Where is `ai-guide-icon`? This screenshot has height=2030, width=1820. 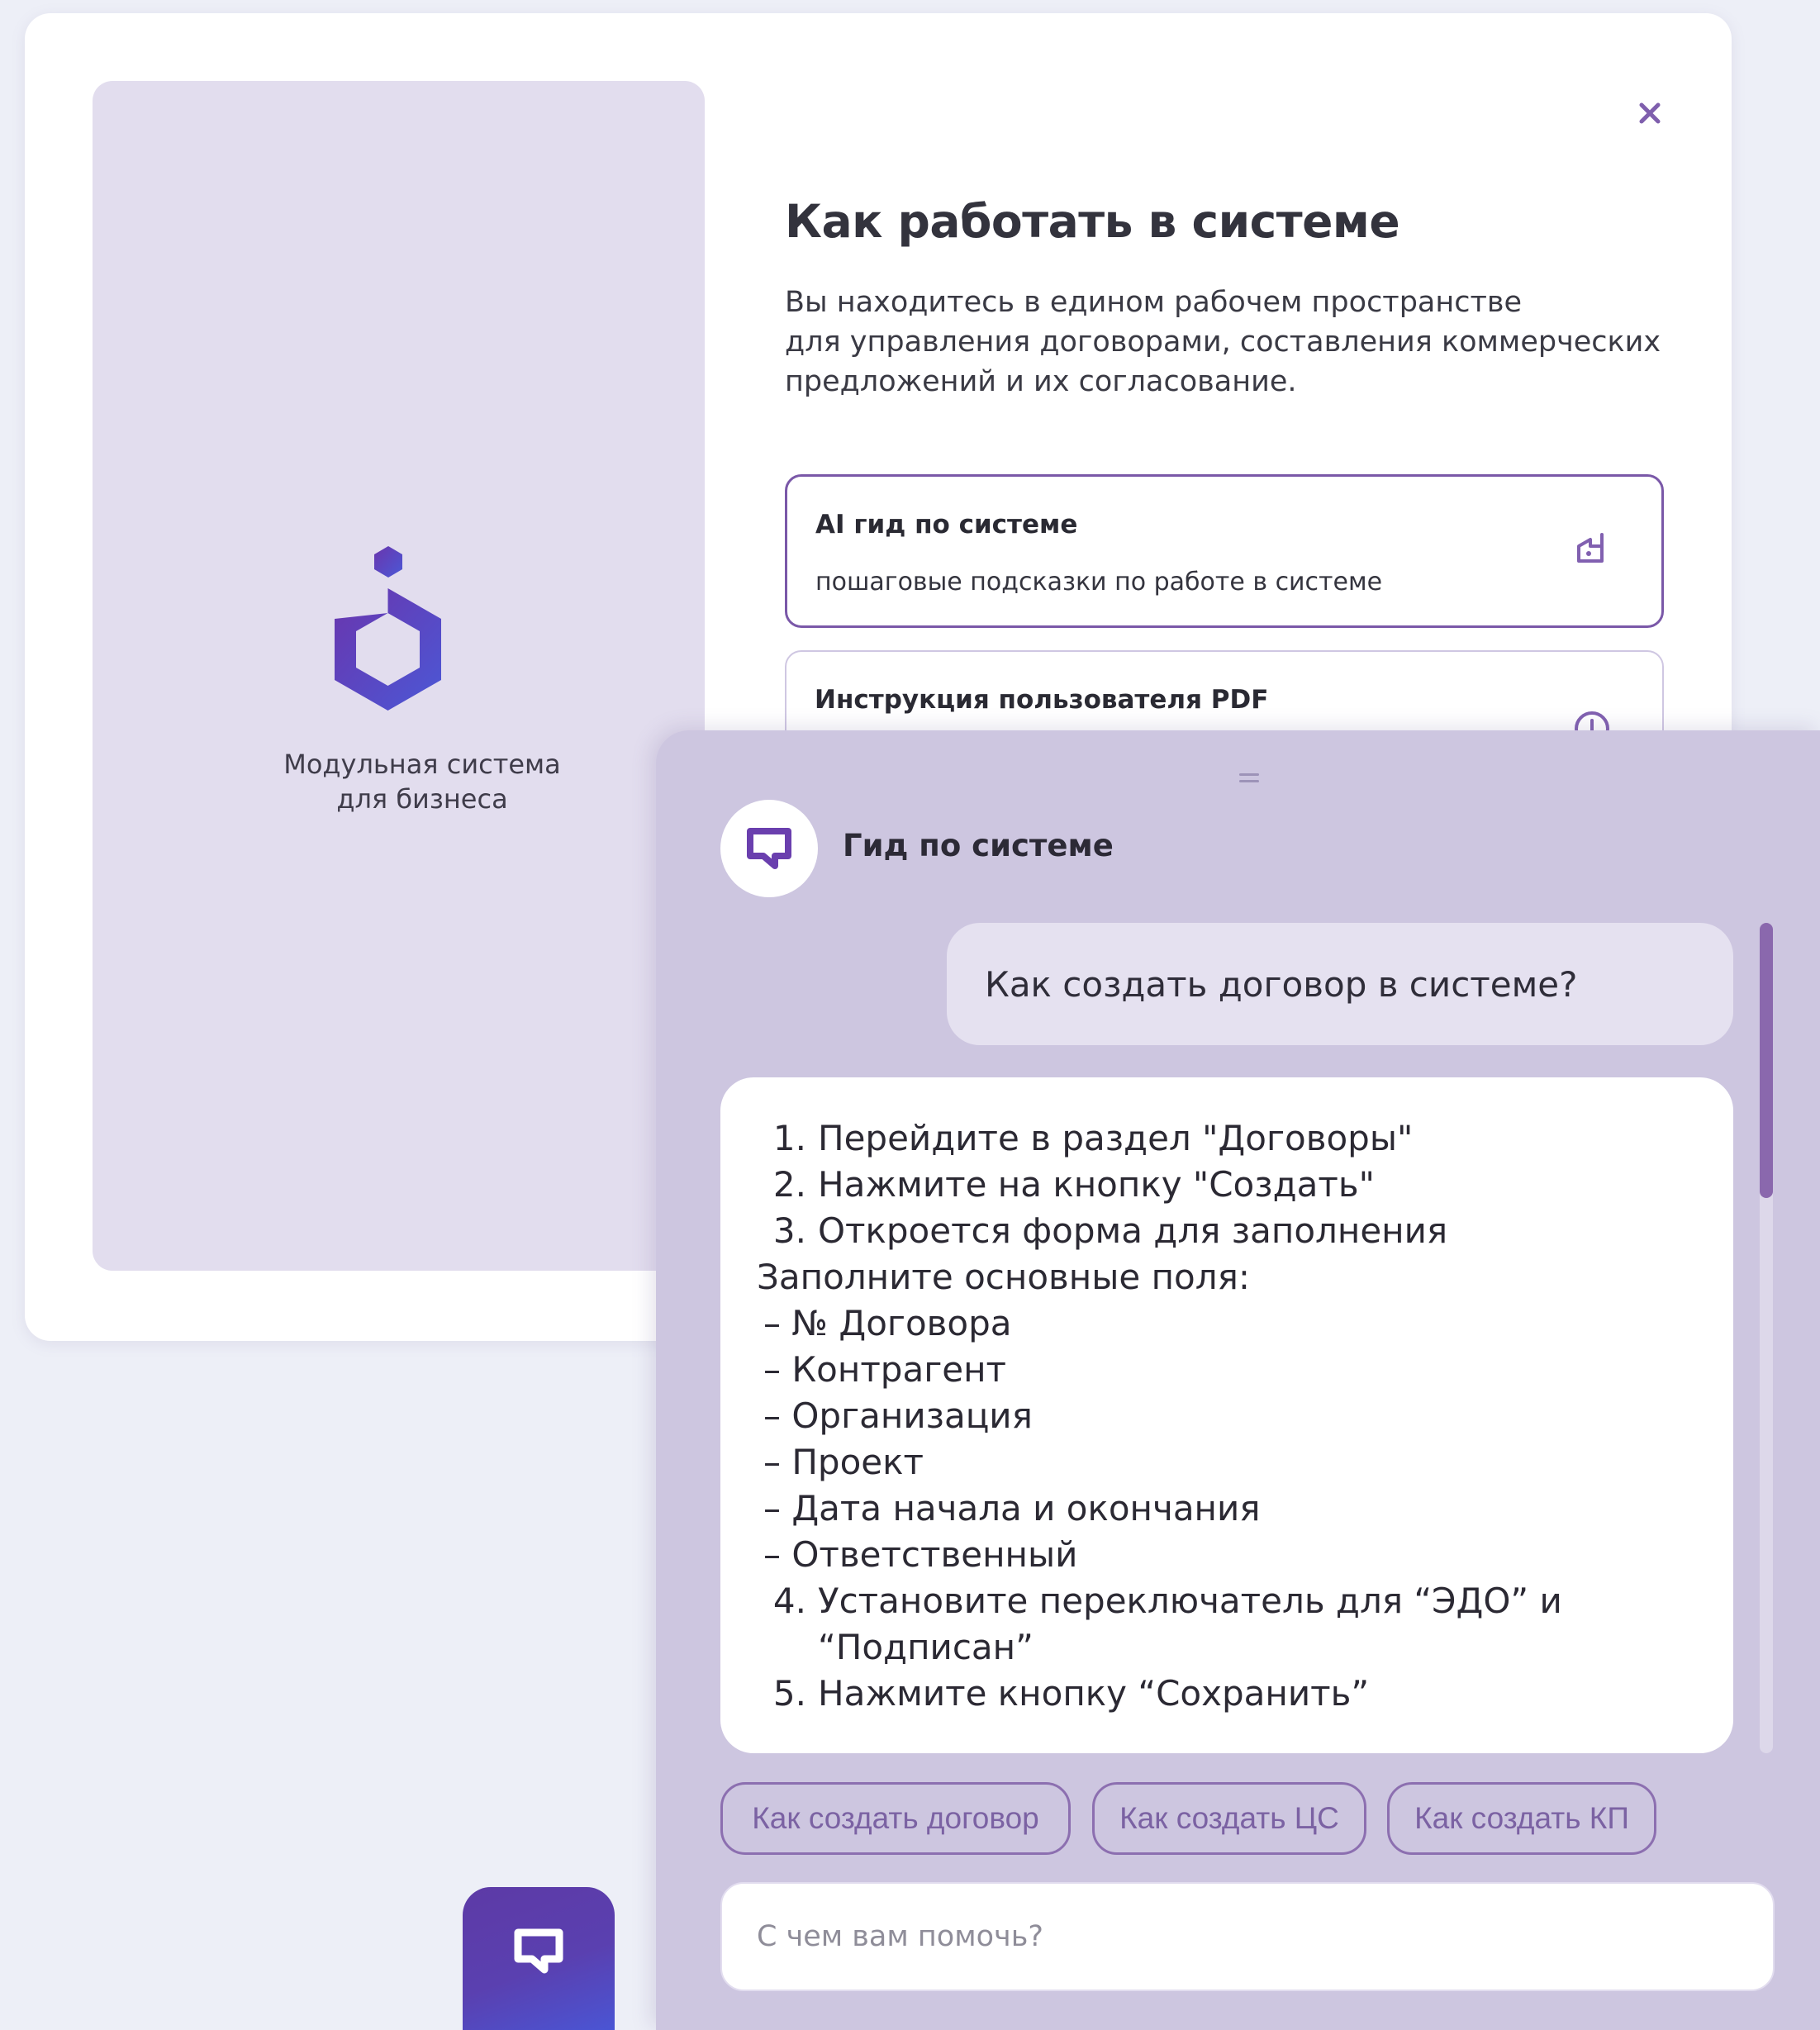
ai-guide-icon is located at coordinates (1590, 548).